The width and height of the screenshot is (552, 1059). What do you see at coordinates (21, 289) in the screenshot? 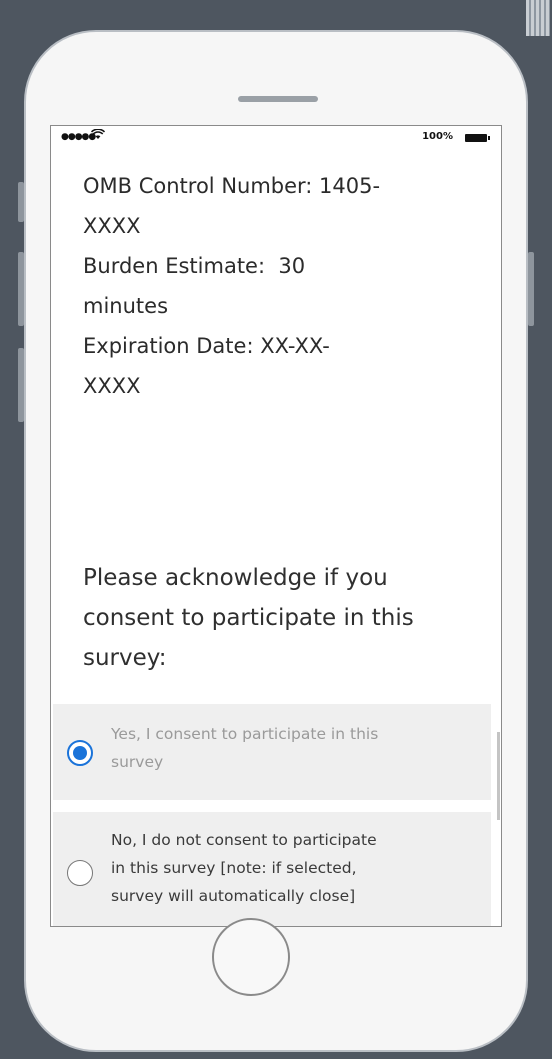
I see `volume-up-button` at bounding box center [21, 289].